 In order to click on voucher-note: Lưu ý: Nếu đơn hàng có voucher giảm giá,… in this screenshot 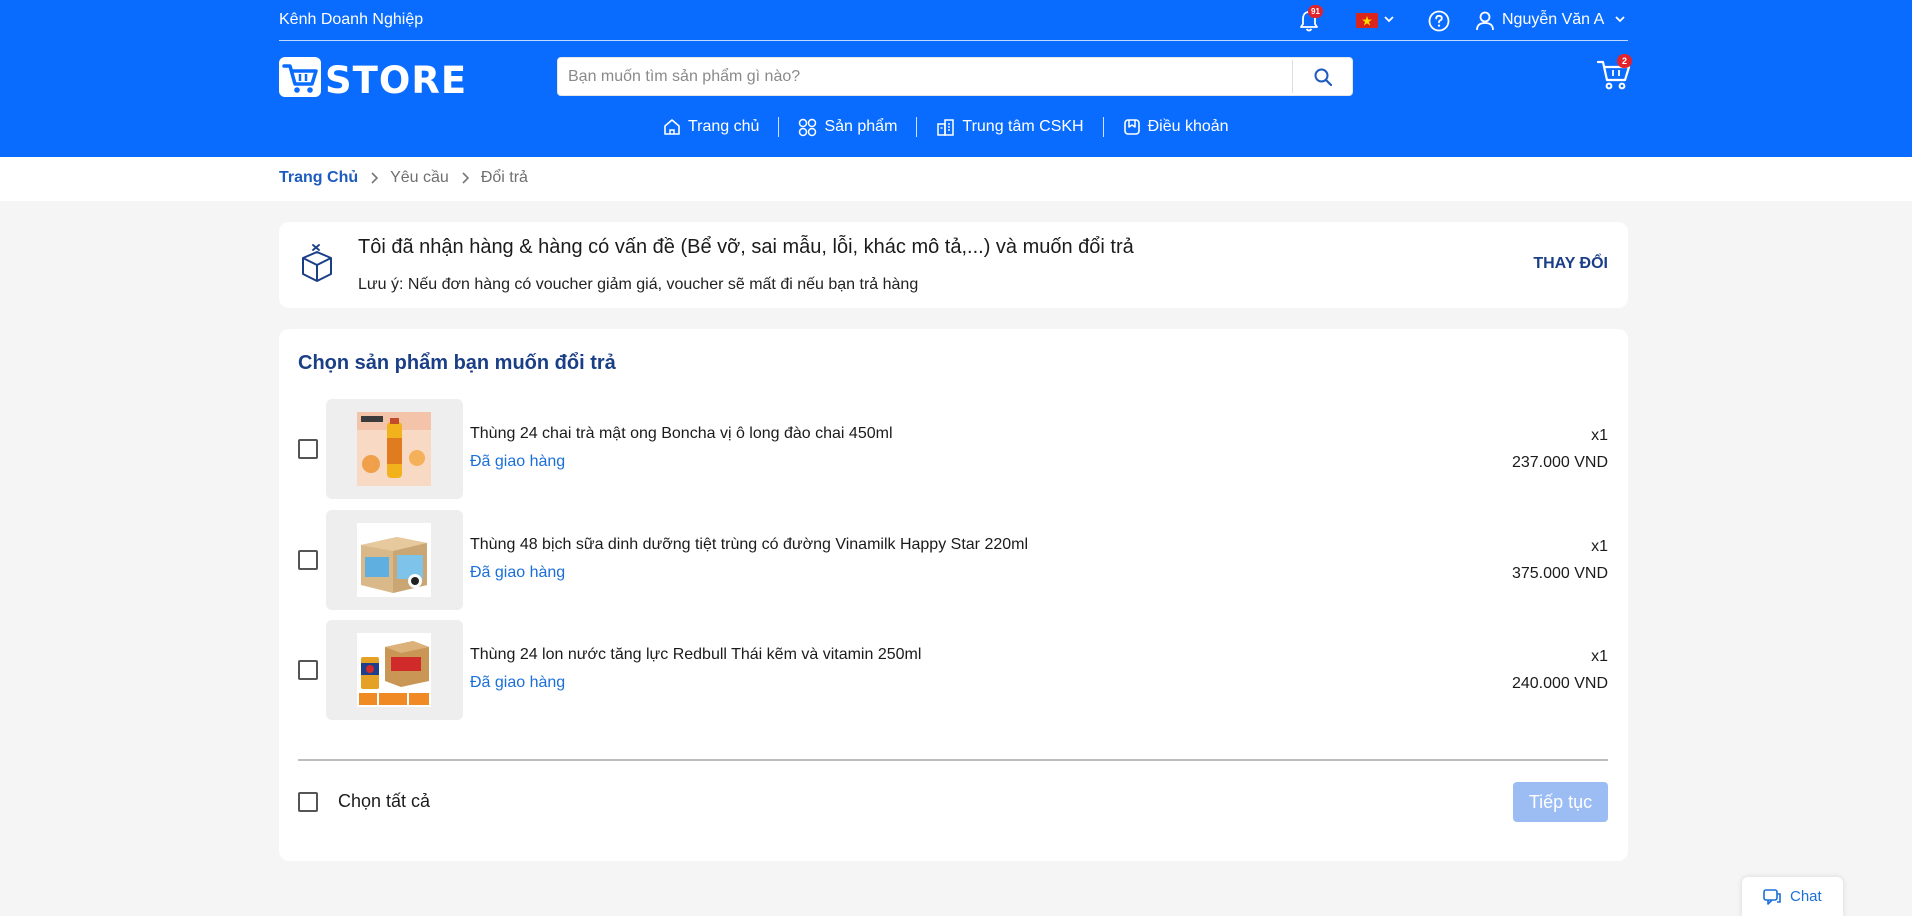, I will do `click(638, 284)`.